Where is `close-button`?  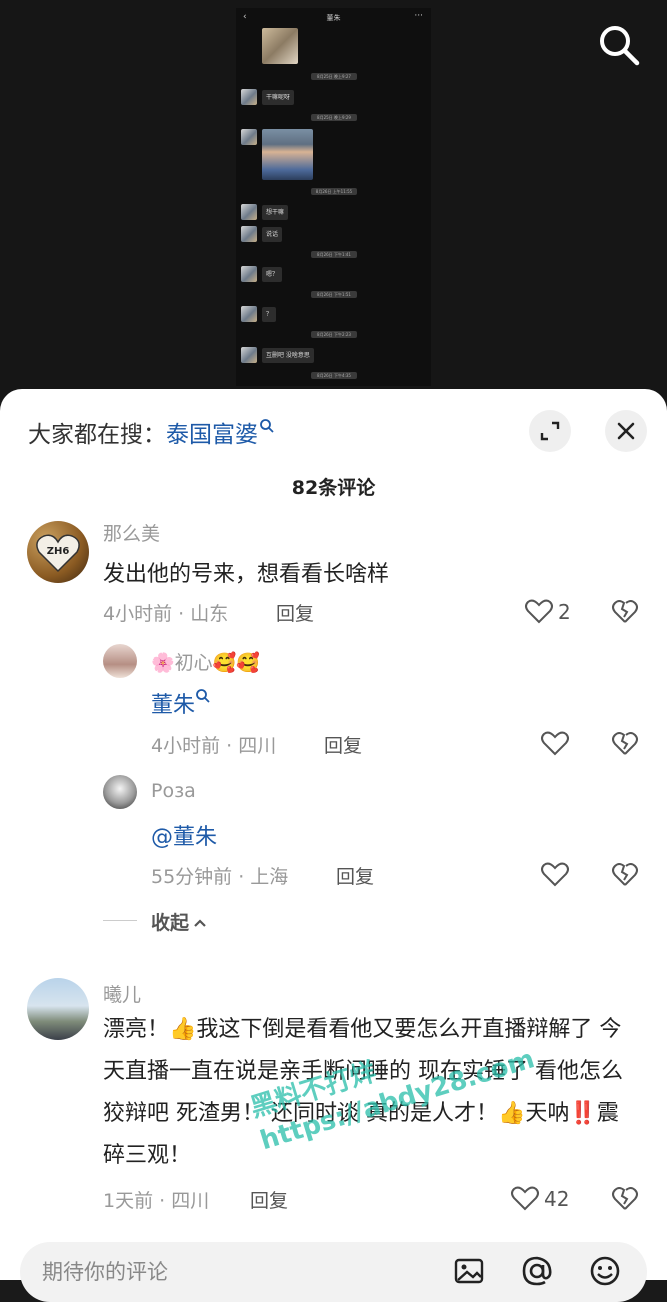
close-button is located at coordinates (626, 431).